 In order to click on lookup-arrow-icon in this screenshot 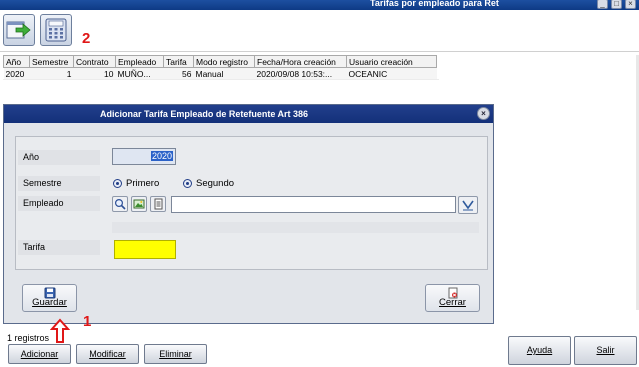, I will do `click(468, 205)`.